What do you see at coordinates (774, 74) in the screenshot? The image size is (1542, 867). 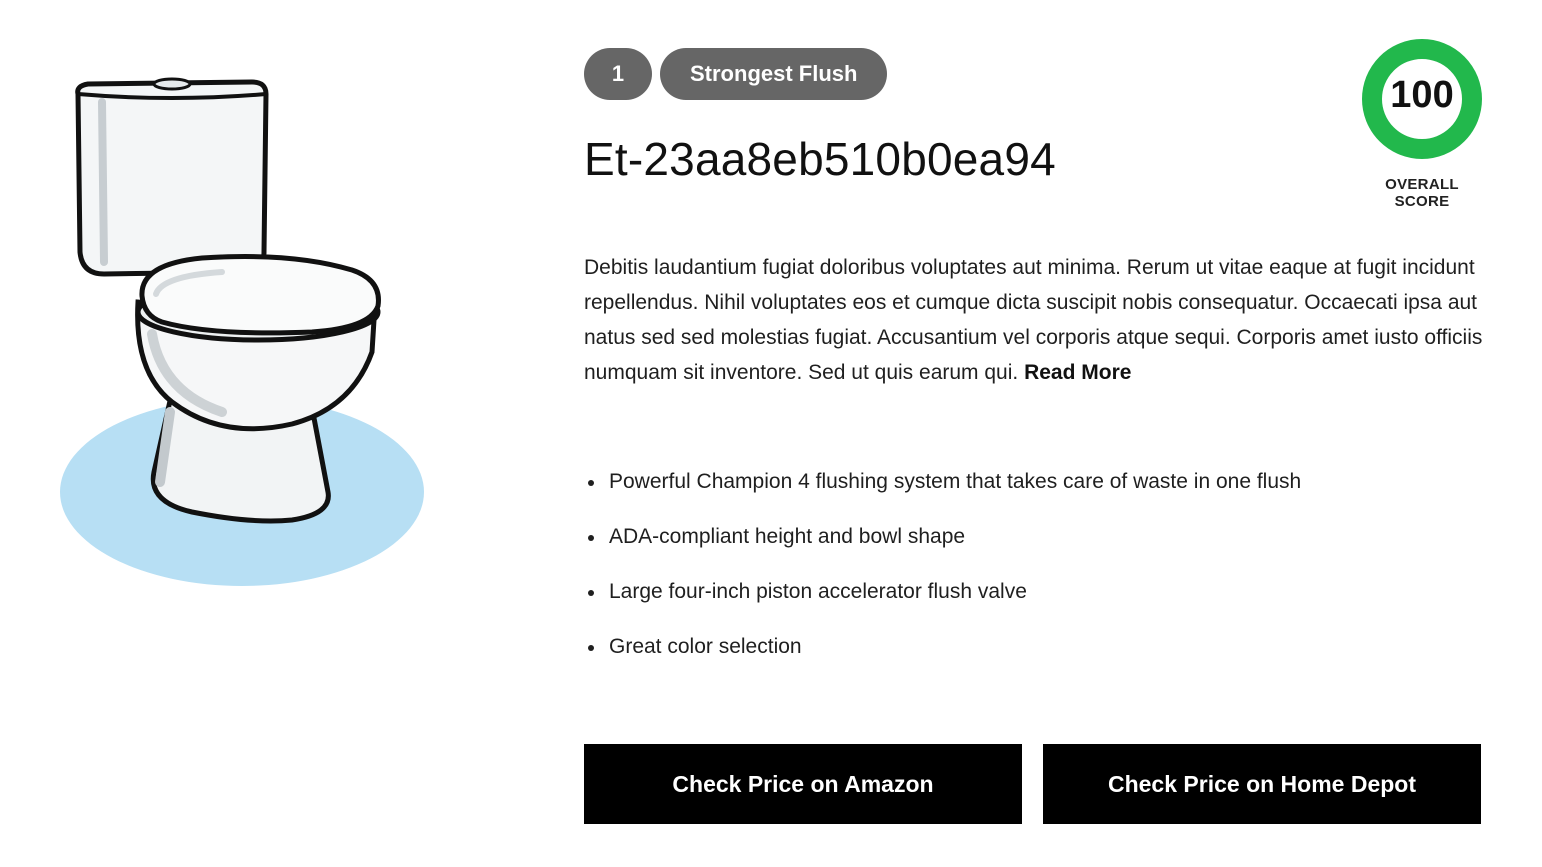 I see `category-badge: Strongest Flush` at bounding box center [774, 74].